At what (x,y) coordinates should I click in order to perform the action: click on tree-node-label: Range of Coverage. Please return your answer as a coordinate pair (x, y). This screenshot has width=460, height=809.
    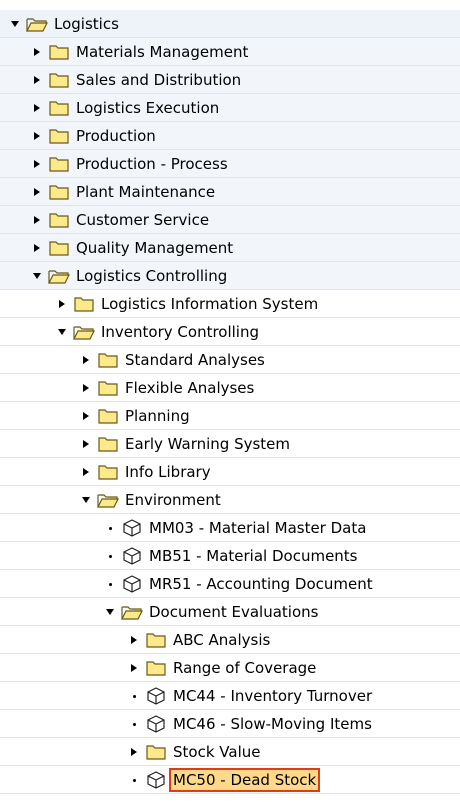
    Looking at the image, I should click on (245, 668).